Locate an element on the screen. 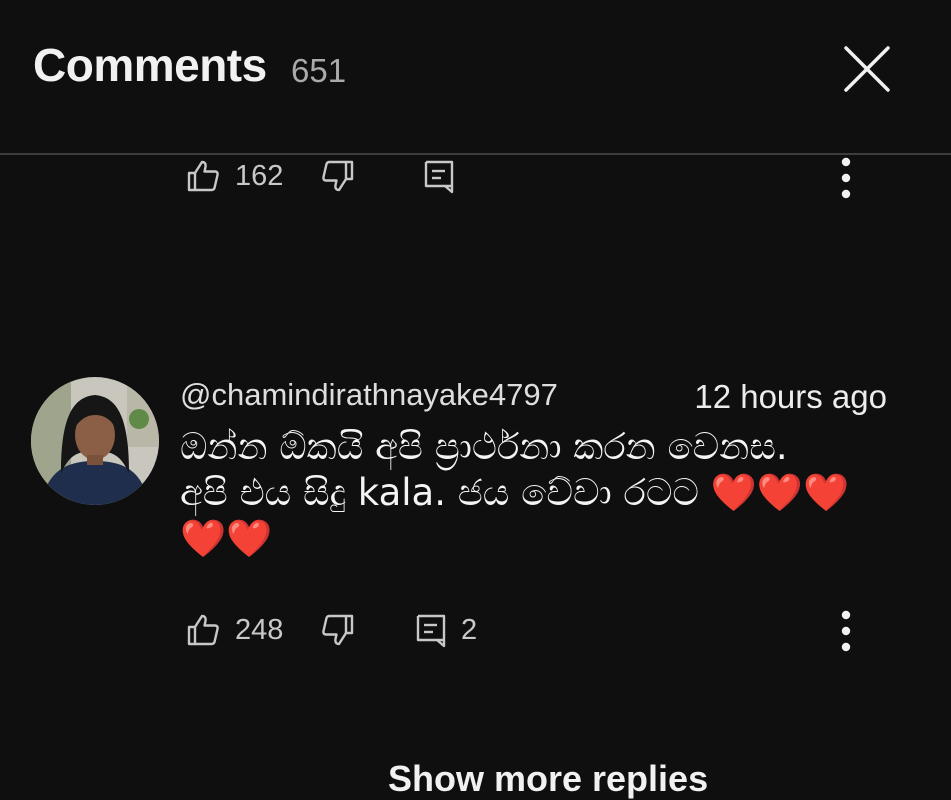 Image resolution: width=951 pixels, height=800 pixels. show-more-replies-button: Show more replies is located at coordinates (548, 779).